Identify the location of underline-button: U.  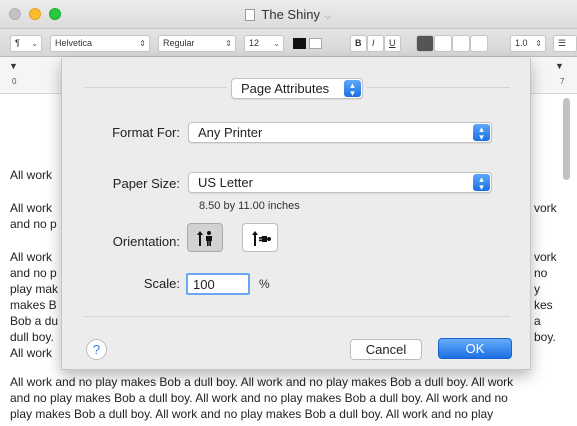
(392, 43).